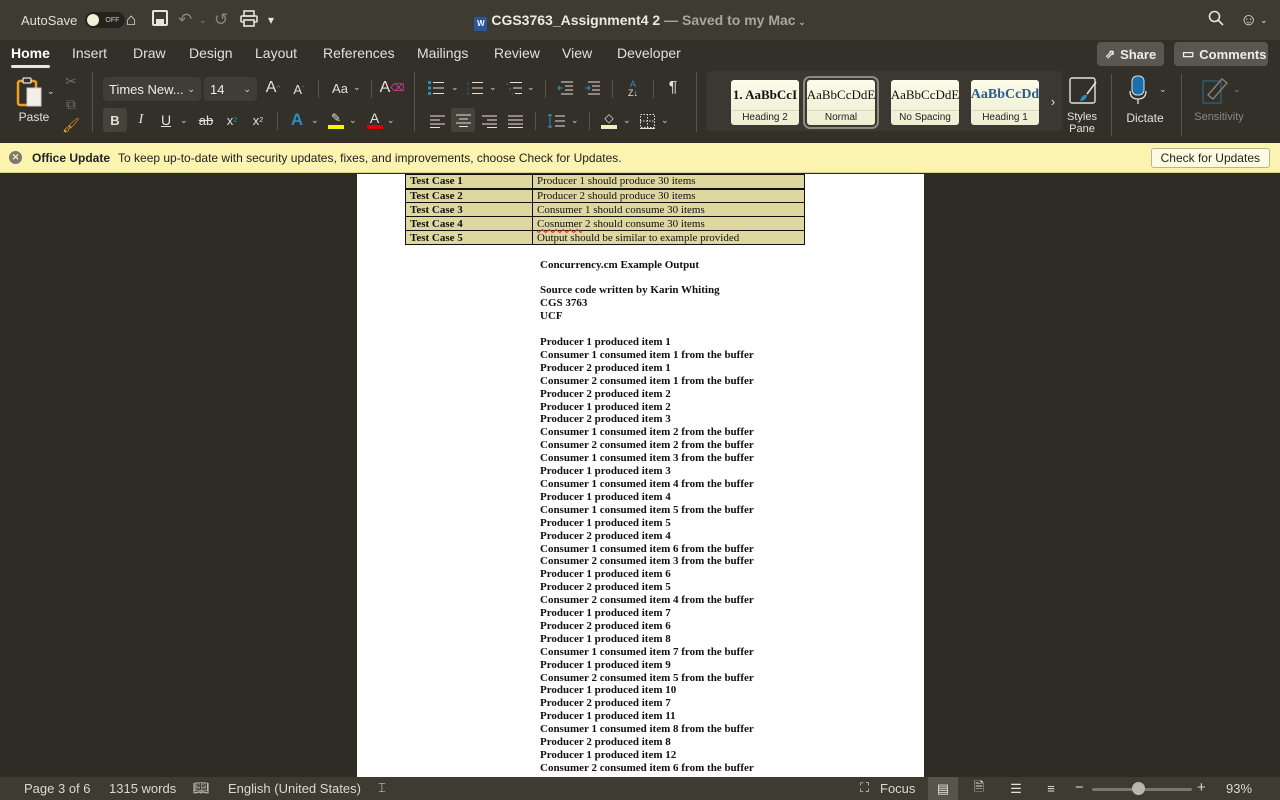  What do you see at coordinates (979, 788) in the screenshot?
I see `web-layout-view-icon: 🗎︎` at bounding box center [979, 788].